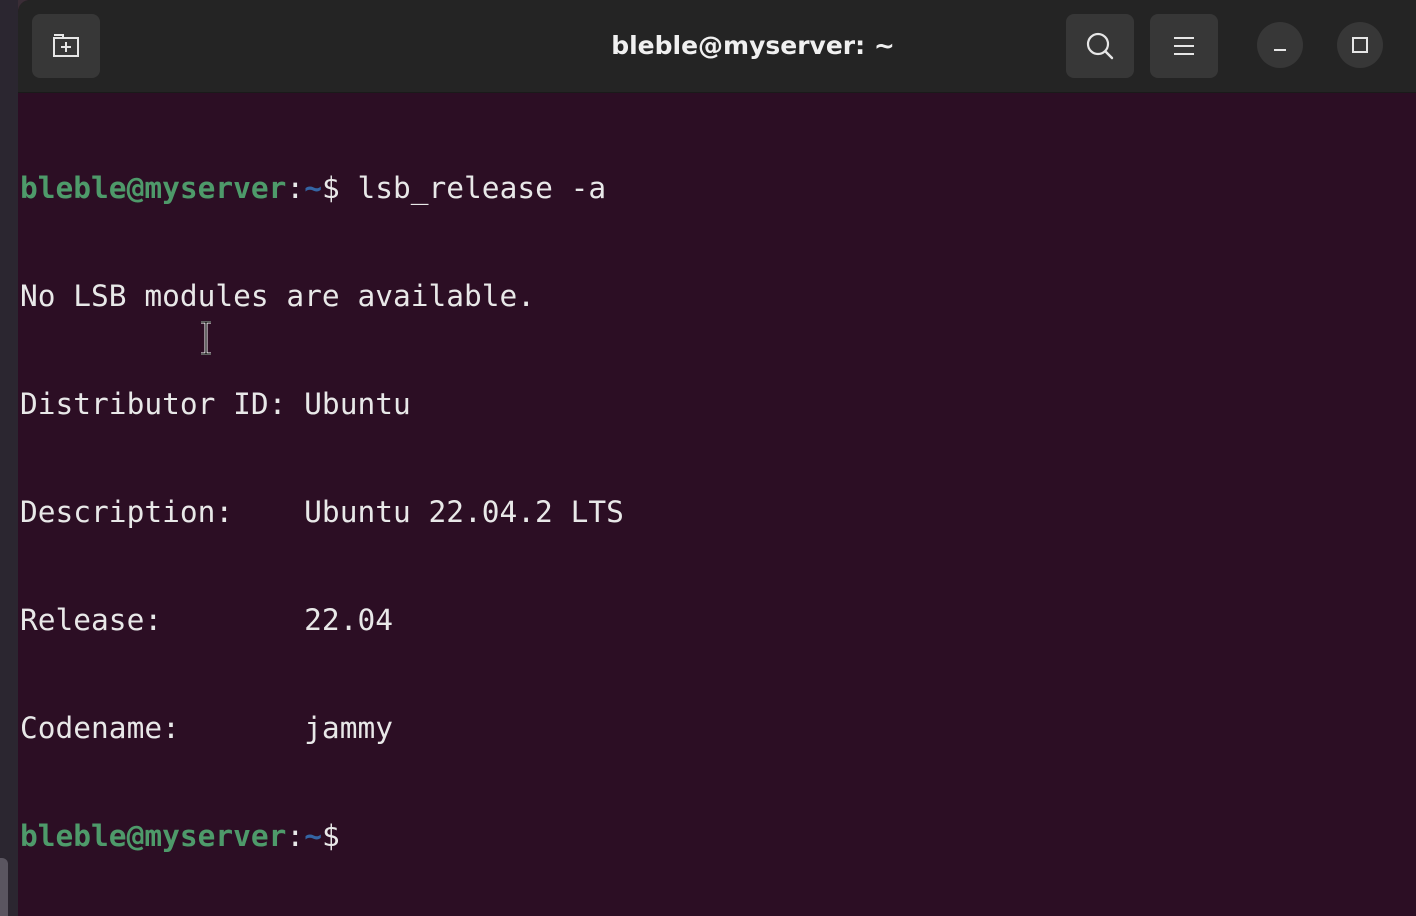  Describe the element at coordinates (753, 45) in the screenshot. I see `window-title: bleble@myserver: ~` at that location.